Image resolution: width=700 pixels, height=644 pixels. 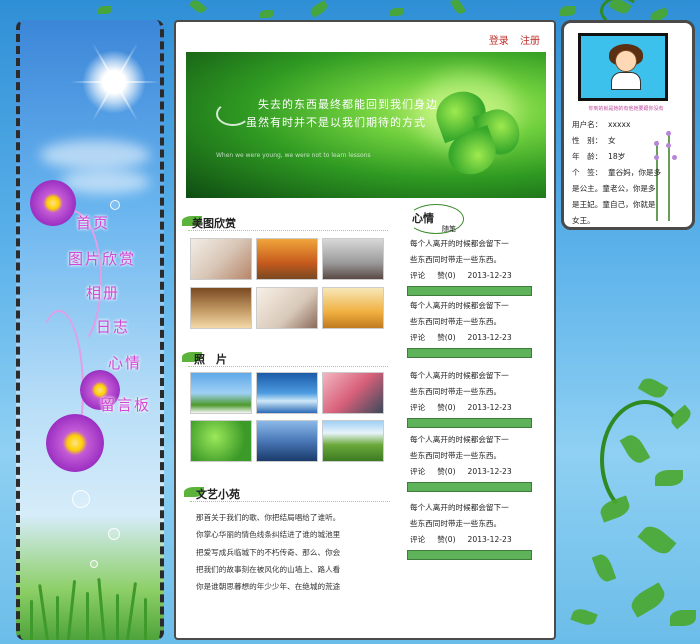 What do you see at coordinates (594, 140) in the screenshot?
I see `profile-gender: 性 别：女` at bounding box center [594, 140].